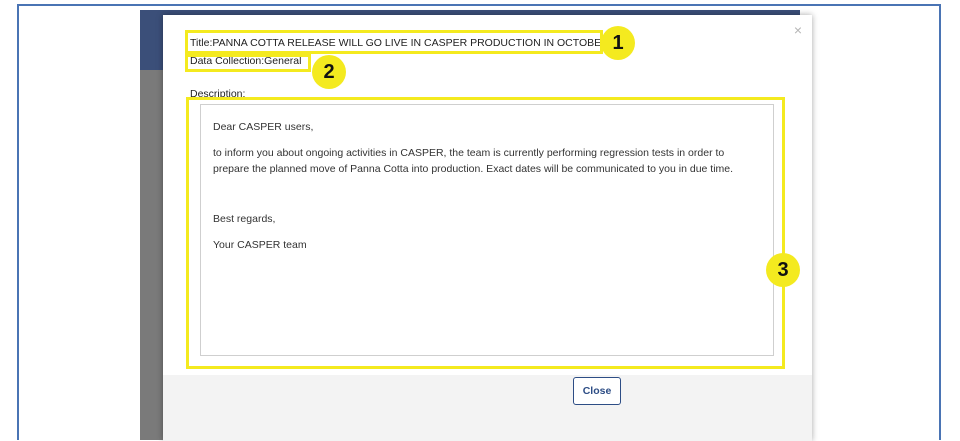  I want to click on close-icon: ×, so click(798, 30).